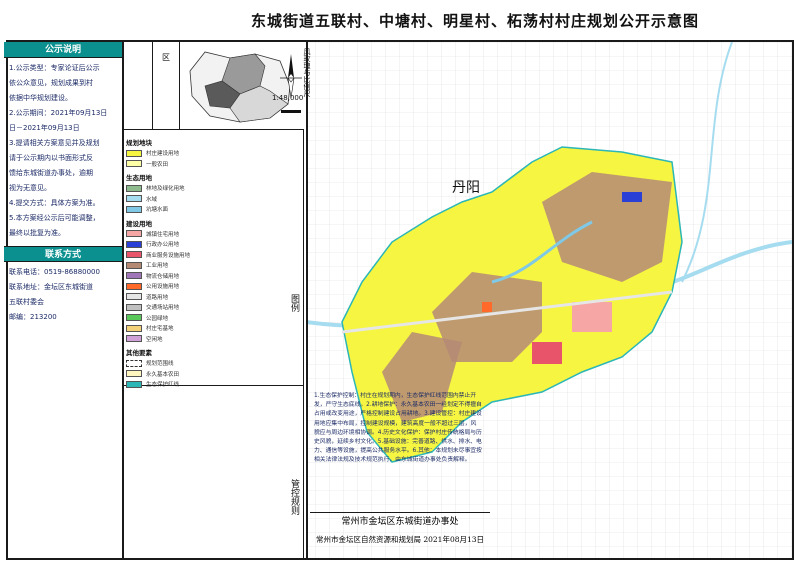 This screenshot has width=800, height=566. What do you see at coordinates (204, 374) in the screenshot?
I see `legend-item: 永久基本农田` at bounding box center [204, 374].